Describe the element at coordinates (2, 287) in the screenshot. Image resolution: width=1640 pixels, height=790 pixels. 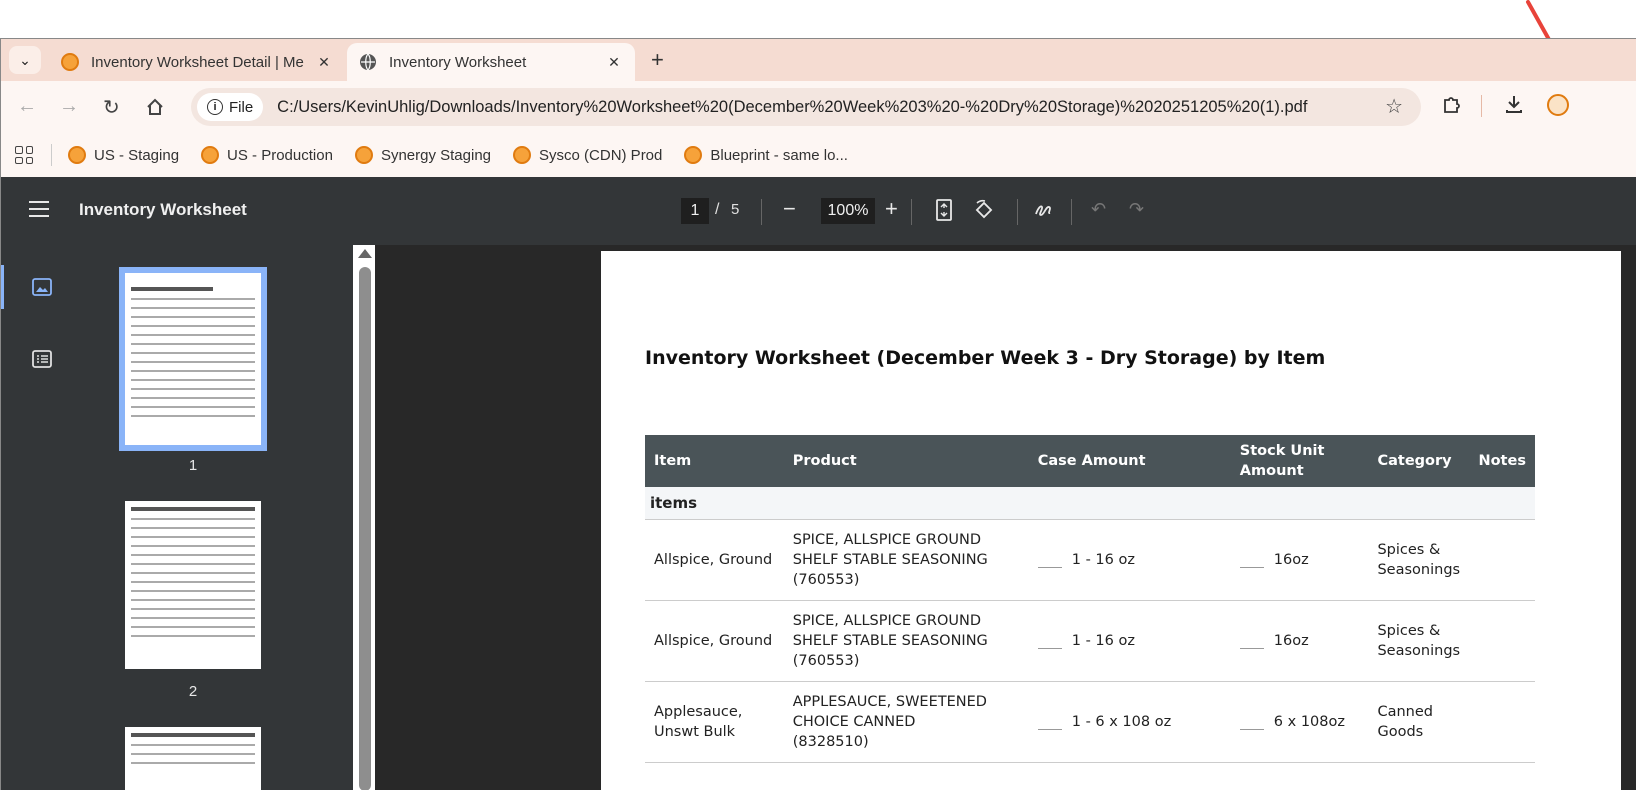
I see `active-indicator` at that location.